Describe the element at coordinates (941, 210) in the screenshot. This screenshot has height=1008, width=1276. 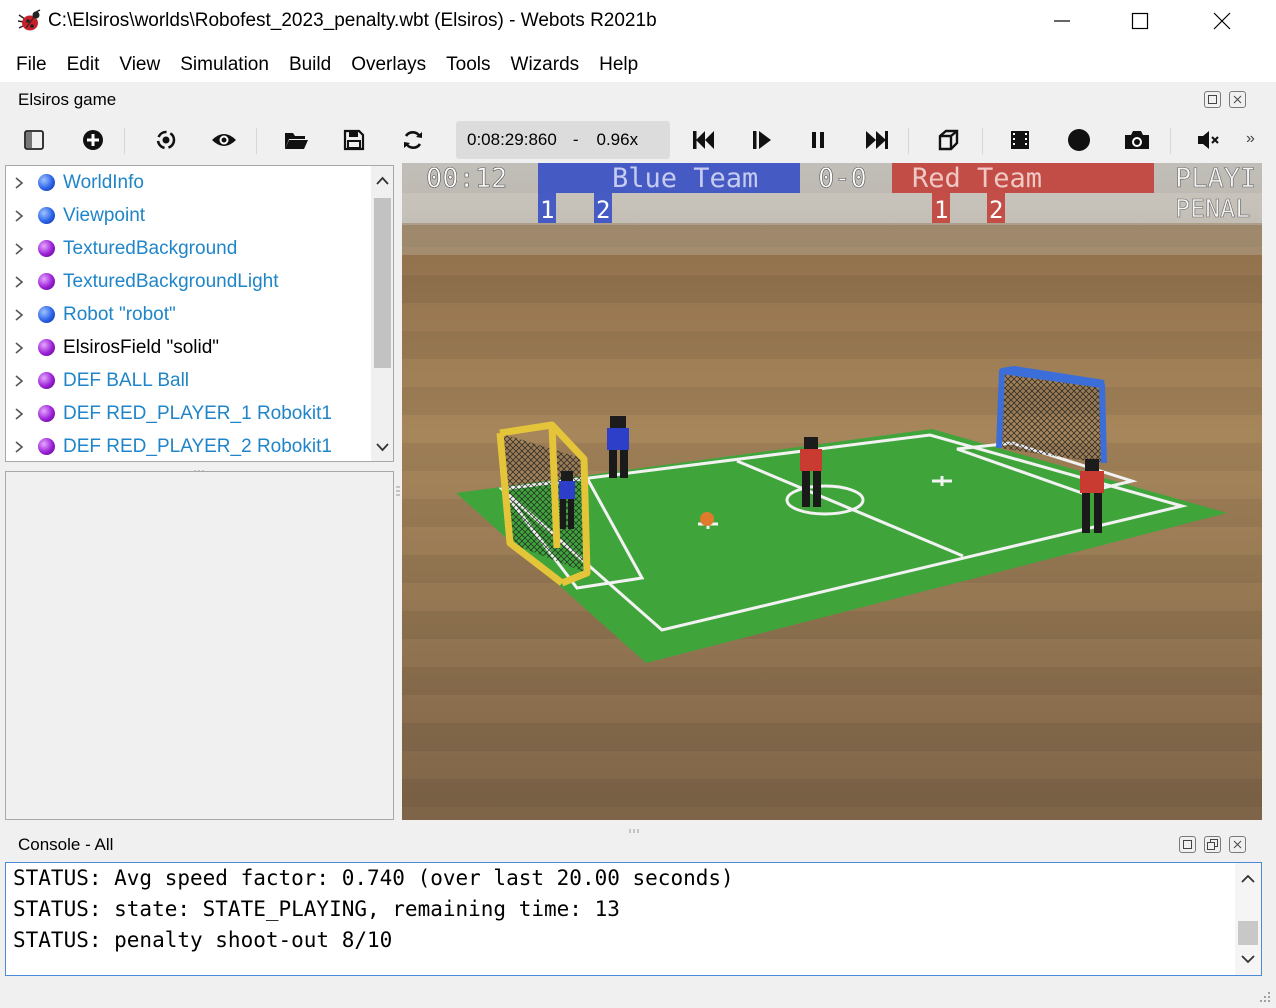
I see `red-player-1-indicator: 1` at that location.